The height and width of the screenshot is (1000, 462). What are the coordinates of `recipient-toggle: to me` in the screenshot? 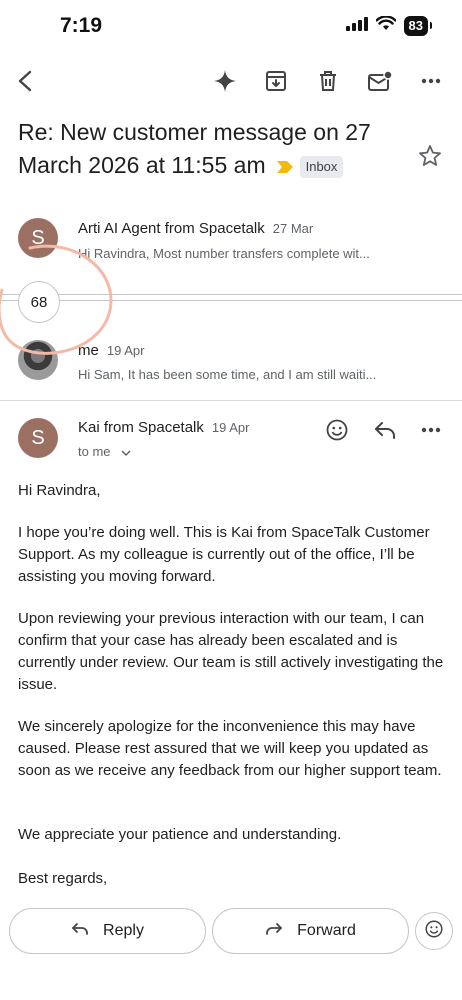 It's located at (104, 451).